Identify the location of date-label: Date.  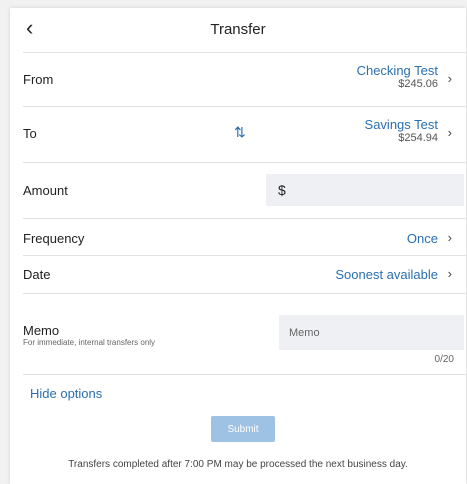
(37, 274).